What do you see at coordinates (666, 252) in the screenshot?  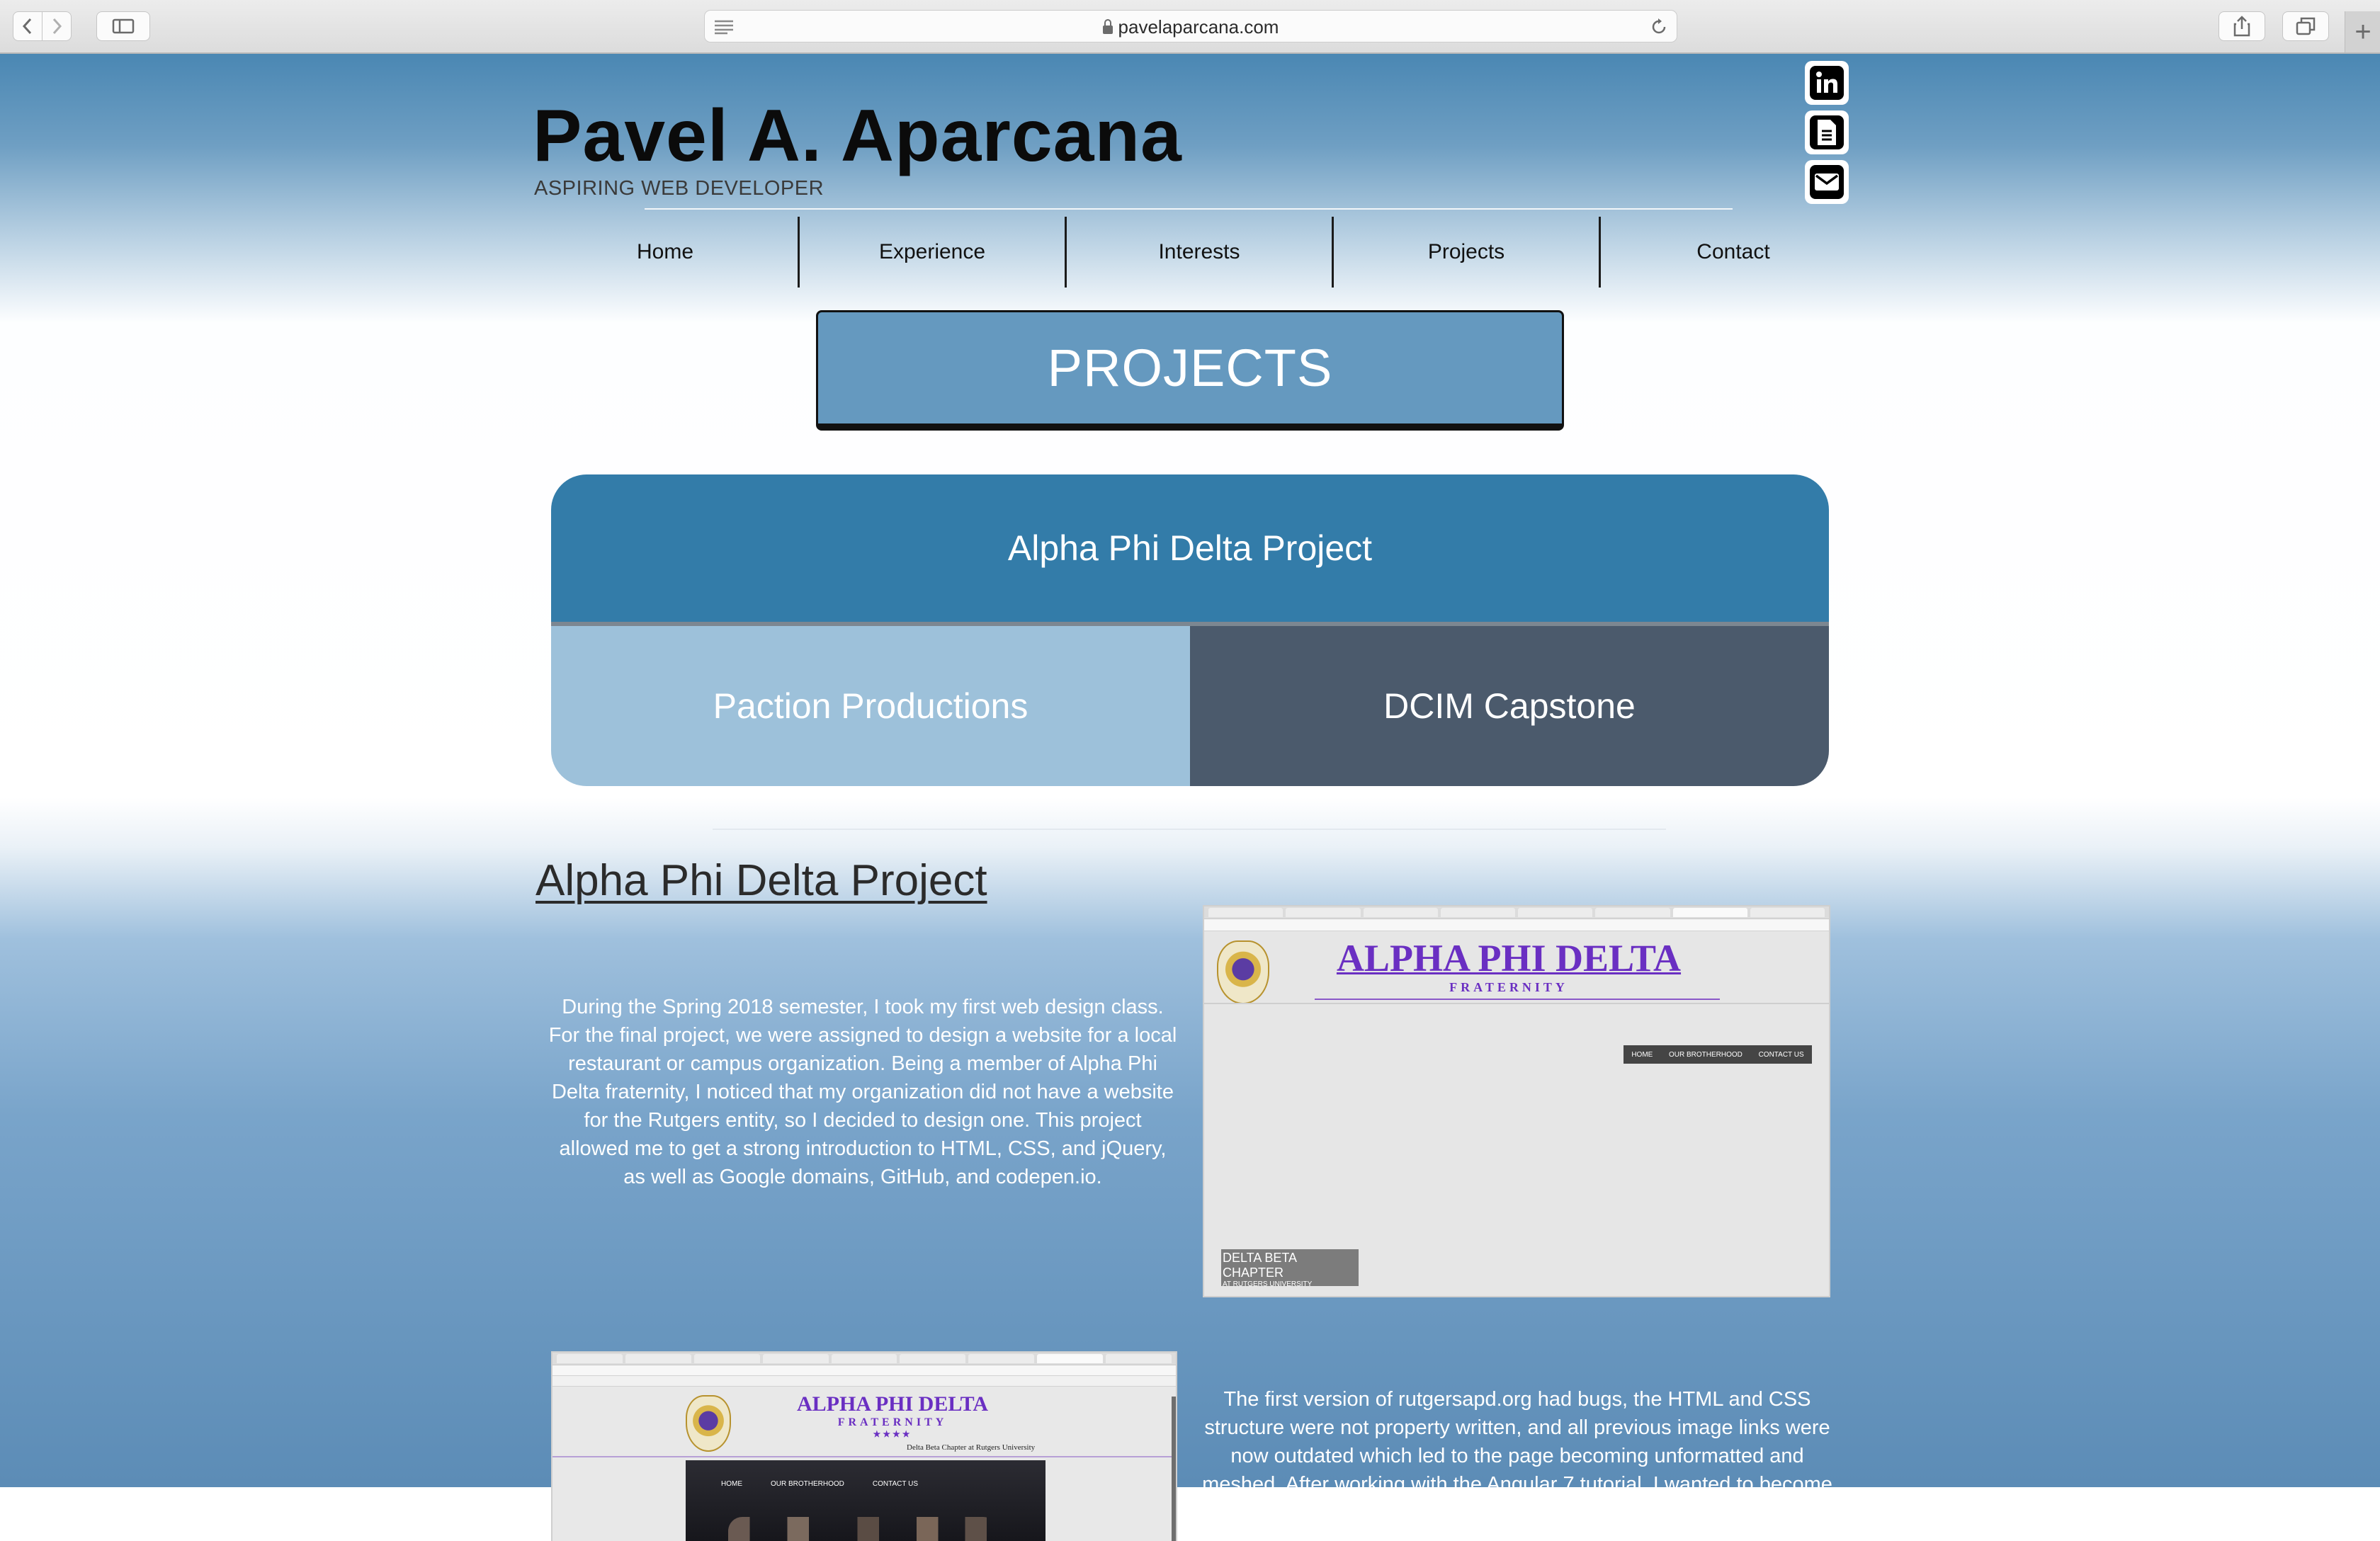 I see `nav-item-home: Home` at bounding box center [666, 252].